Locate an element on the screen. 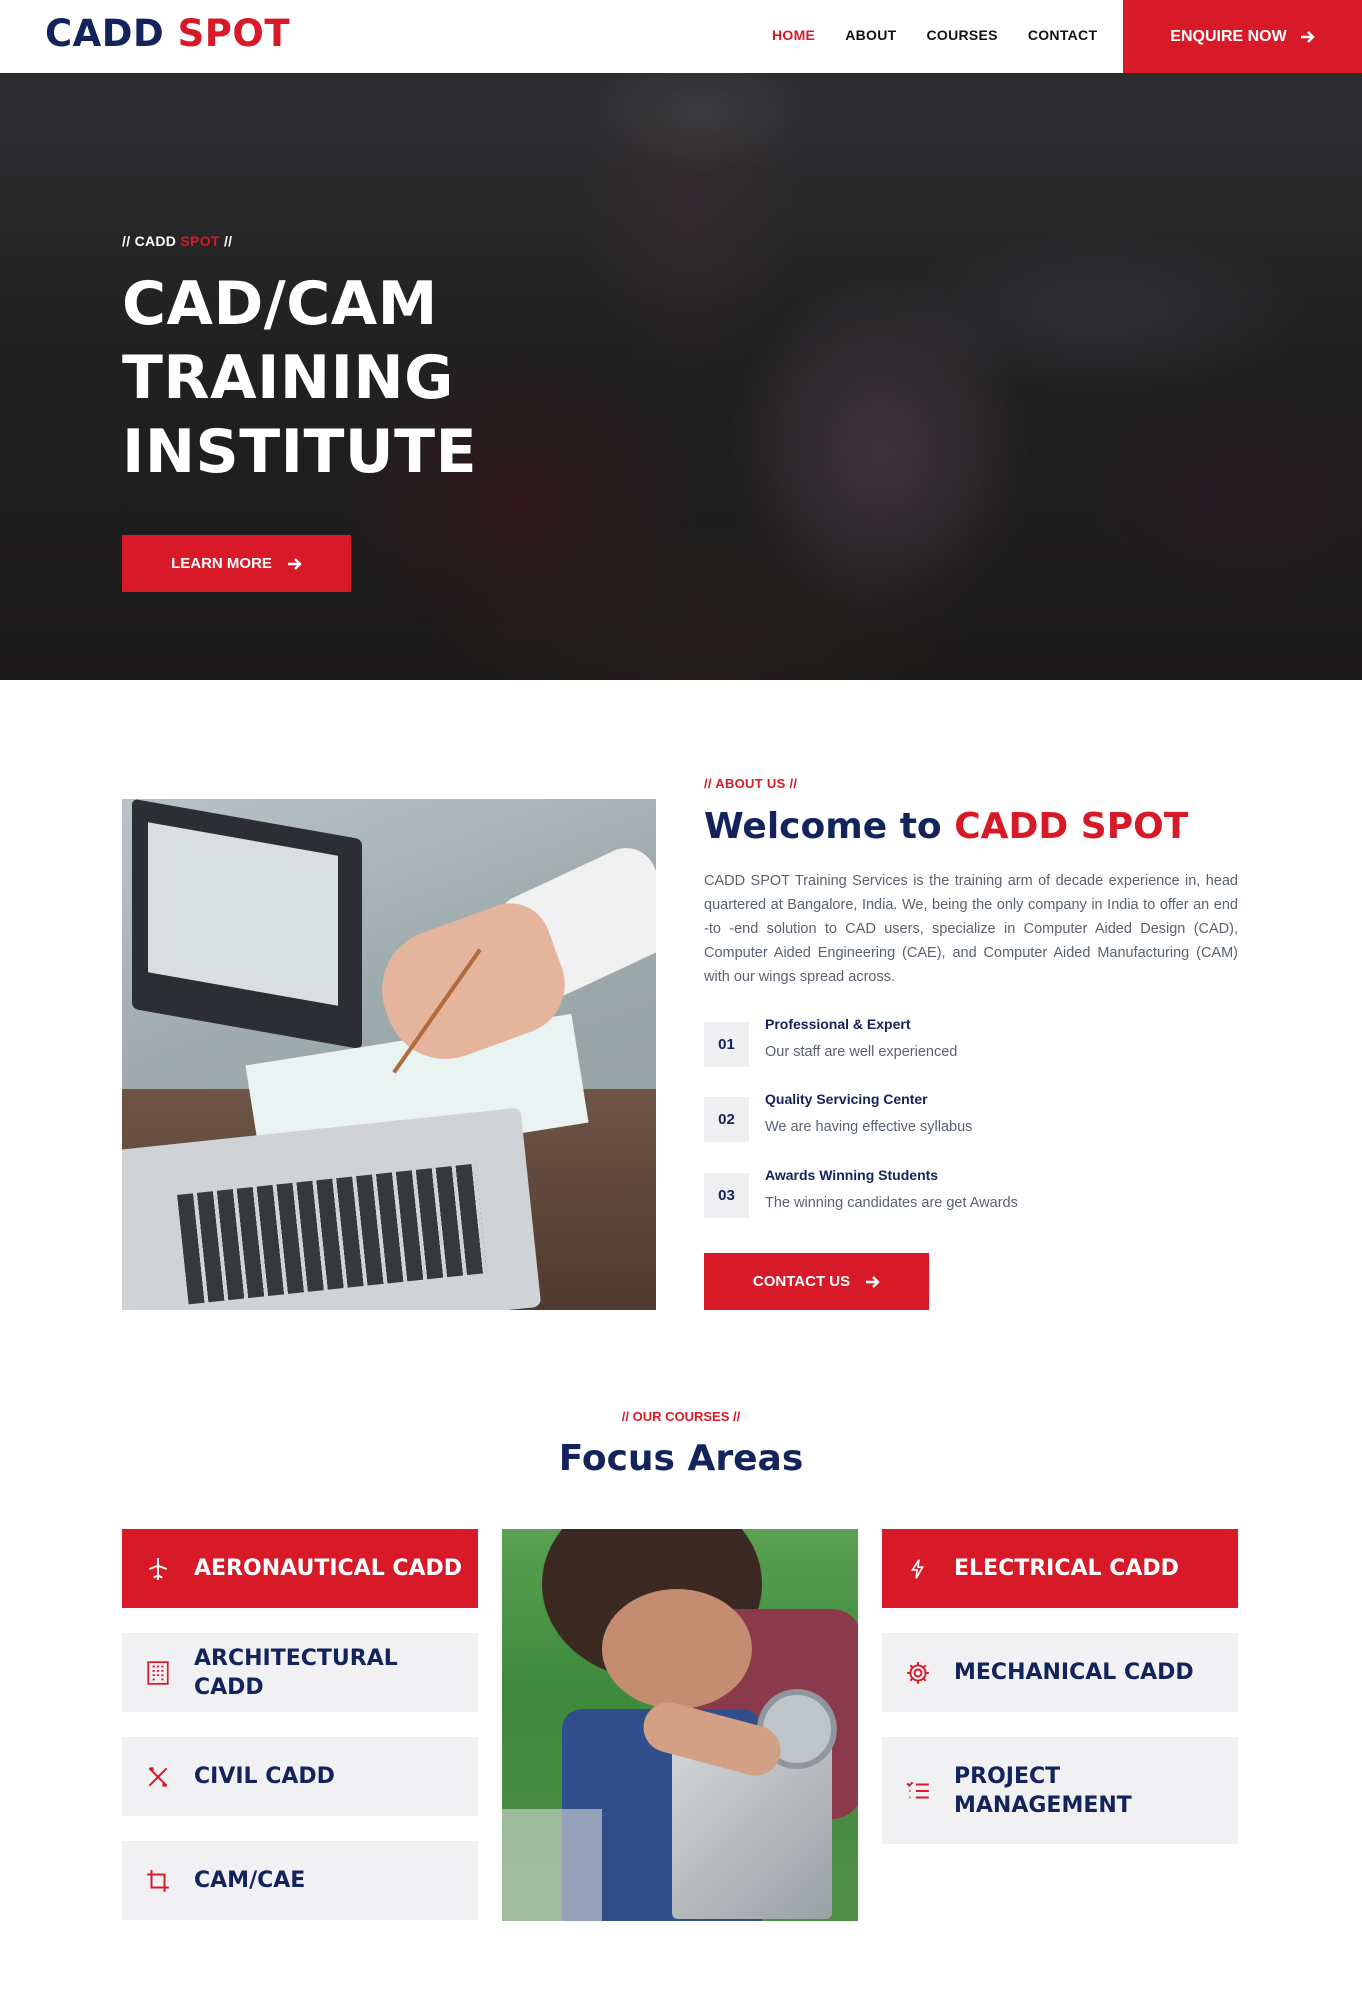  course-cam-cae: CAM/CAE is located at coordinates (300, 1880).